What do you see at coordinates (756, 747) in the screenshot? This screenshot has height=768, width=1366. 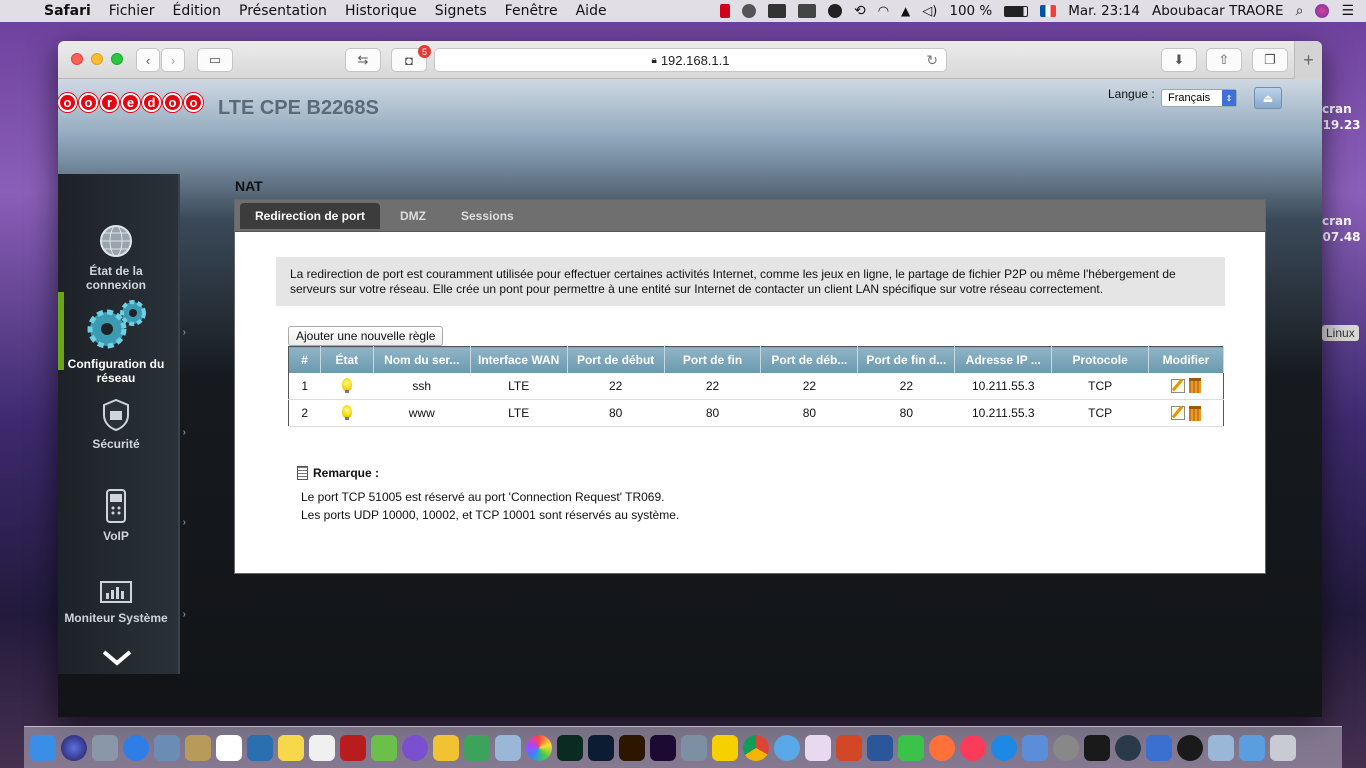 I see `chrome-icon` at bounding box center [756, 747].